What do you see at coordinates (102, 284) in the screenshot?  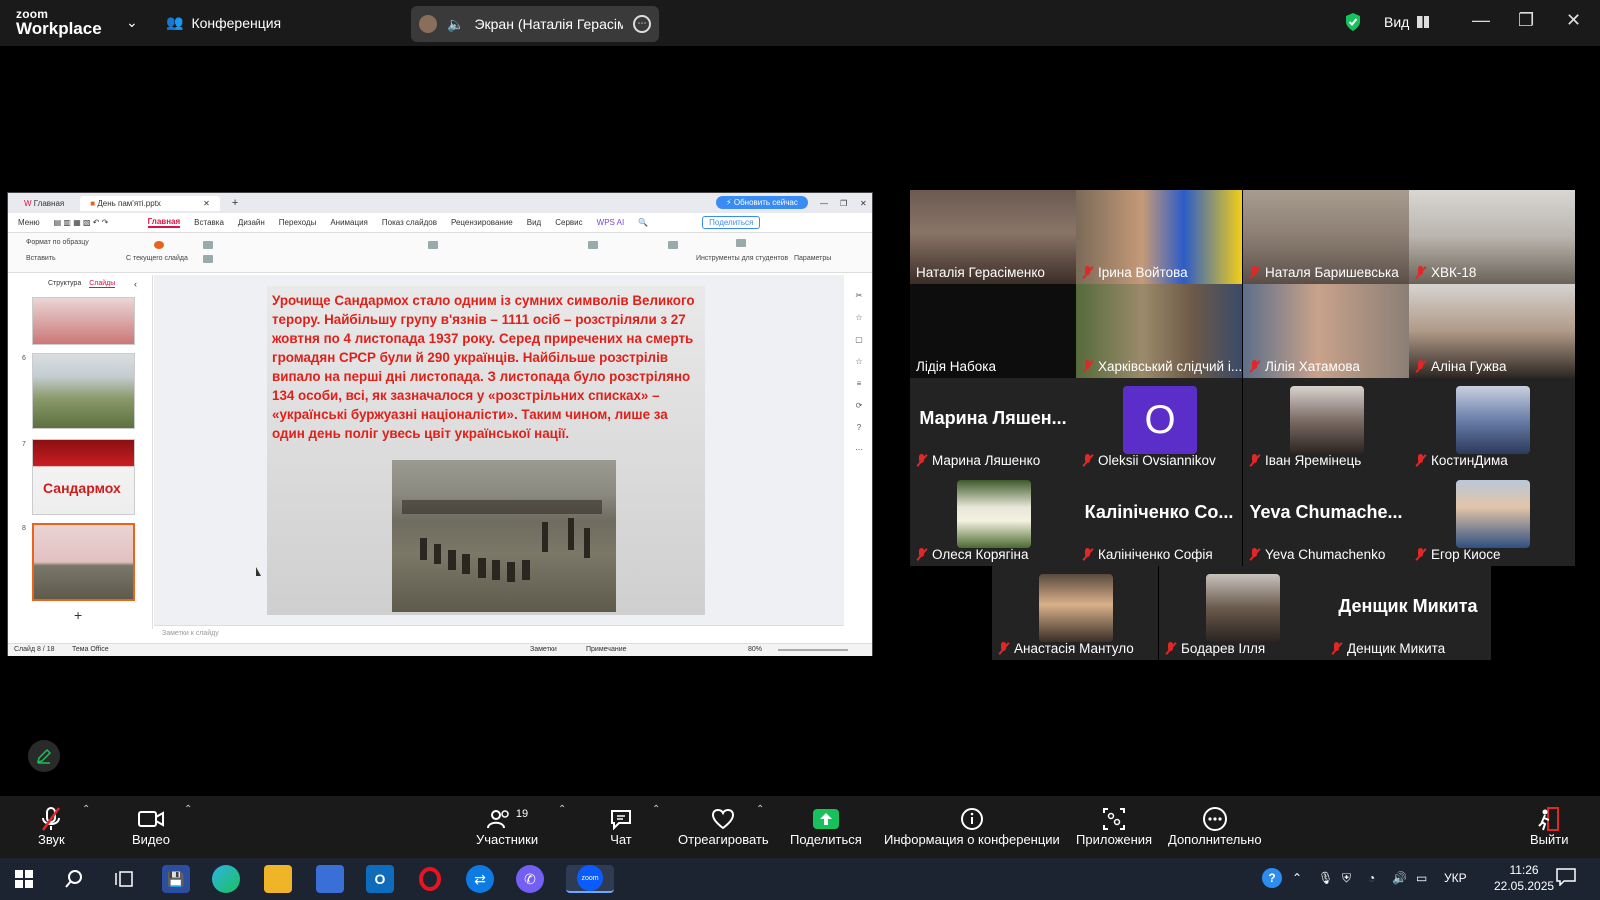 I see `tab-slides: Слайды` at bounding box center [102, 284].